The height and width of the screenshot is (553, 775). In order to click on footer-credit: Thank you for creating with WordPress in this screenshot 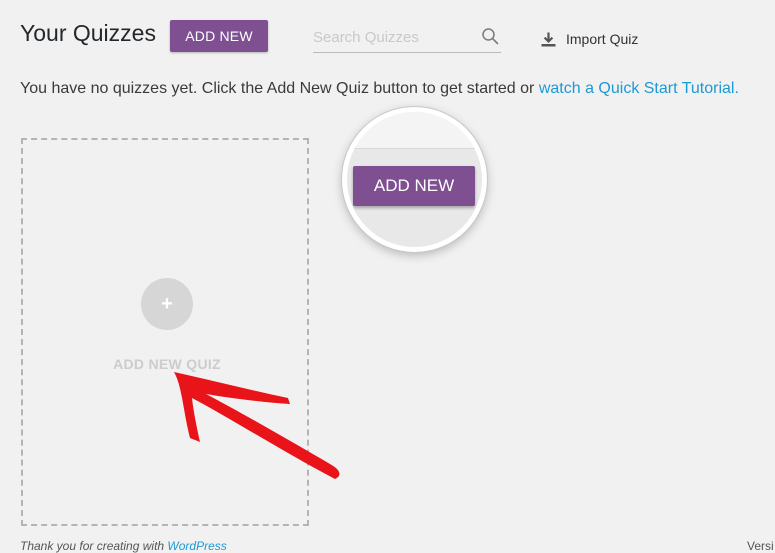, I will do `click(123, 546)`.